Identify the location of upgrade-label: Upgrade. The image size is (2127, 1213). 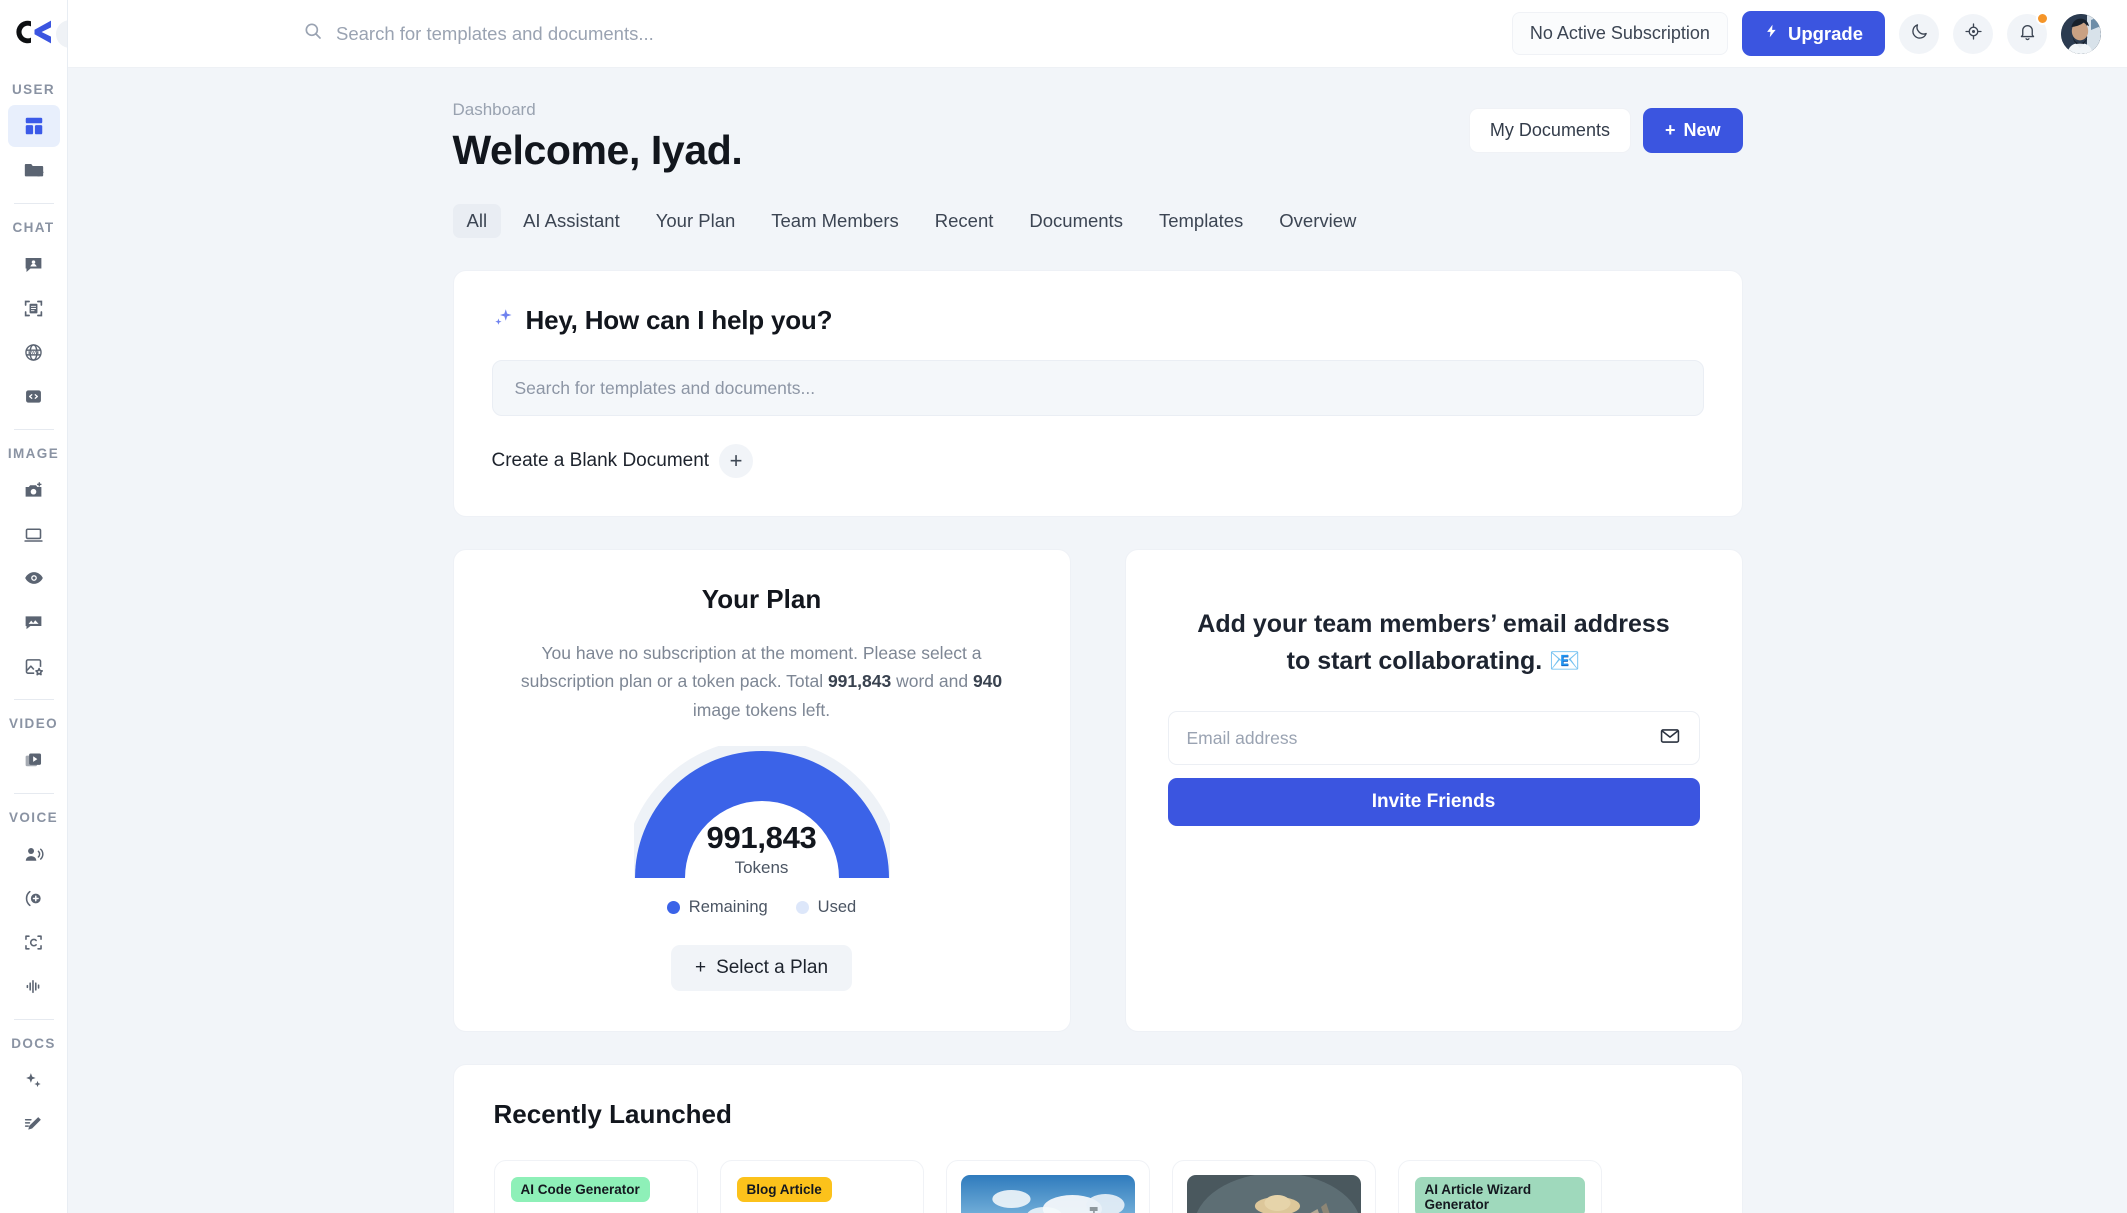
(1825, 33).